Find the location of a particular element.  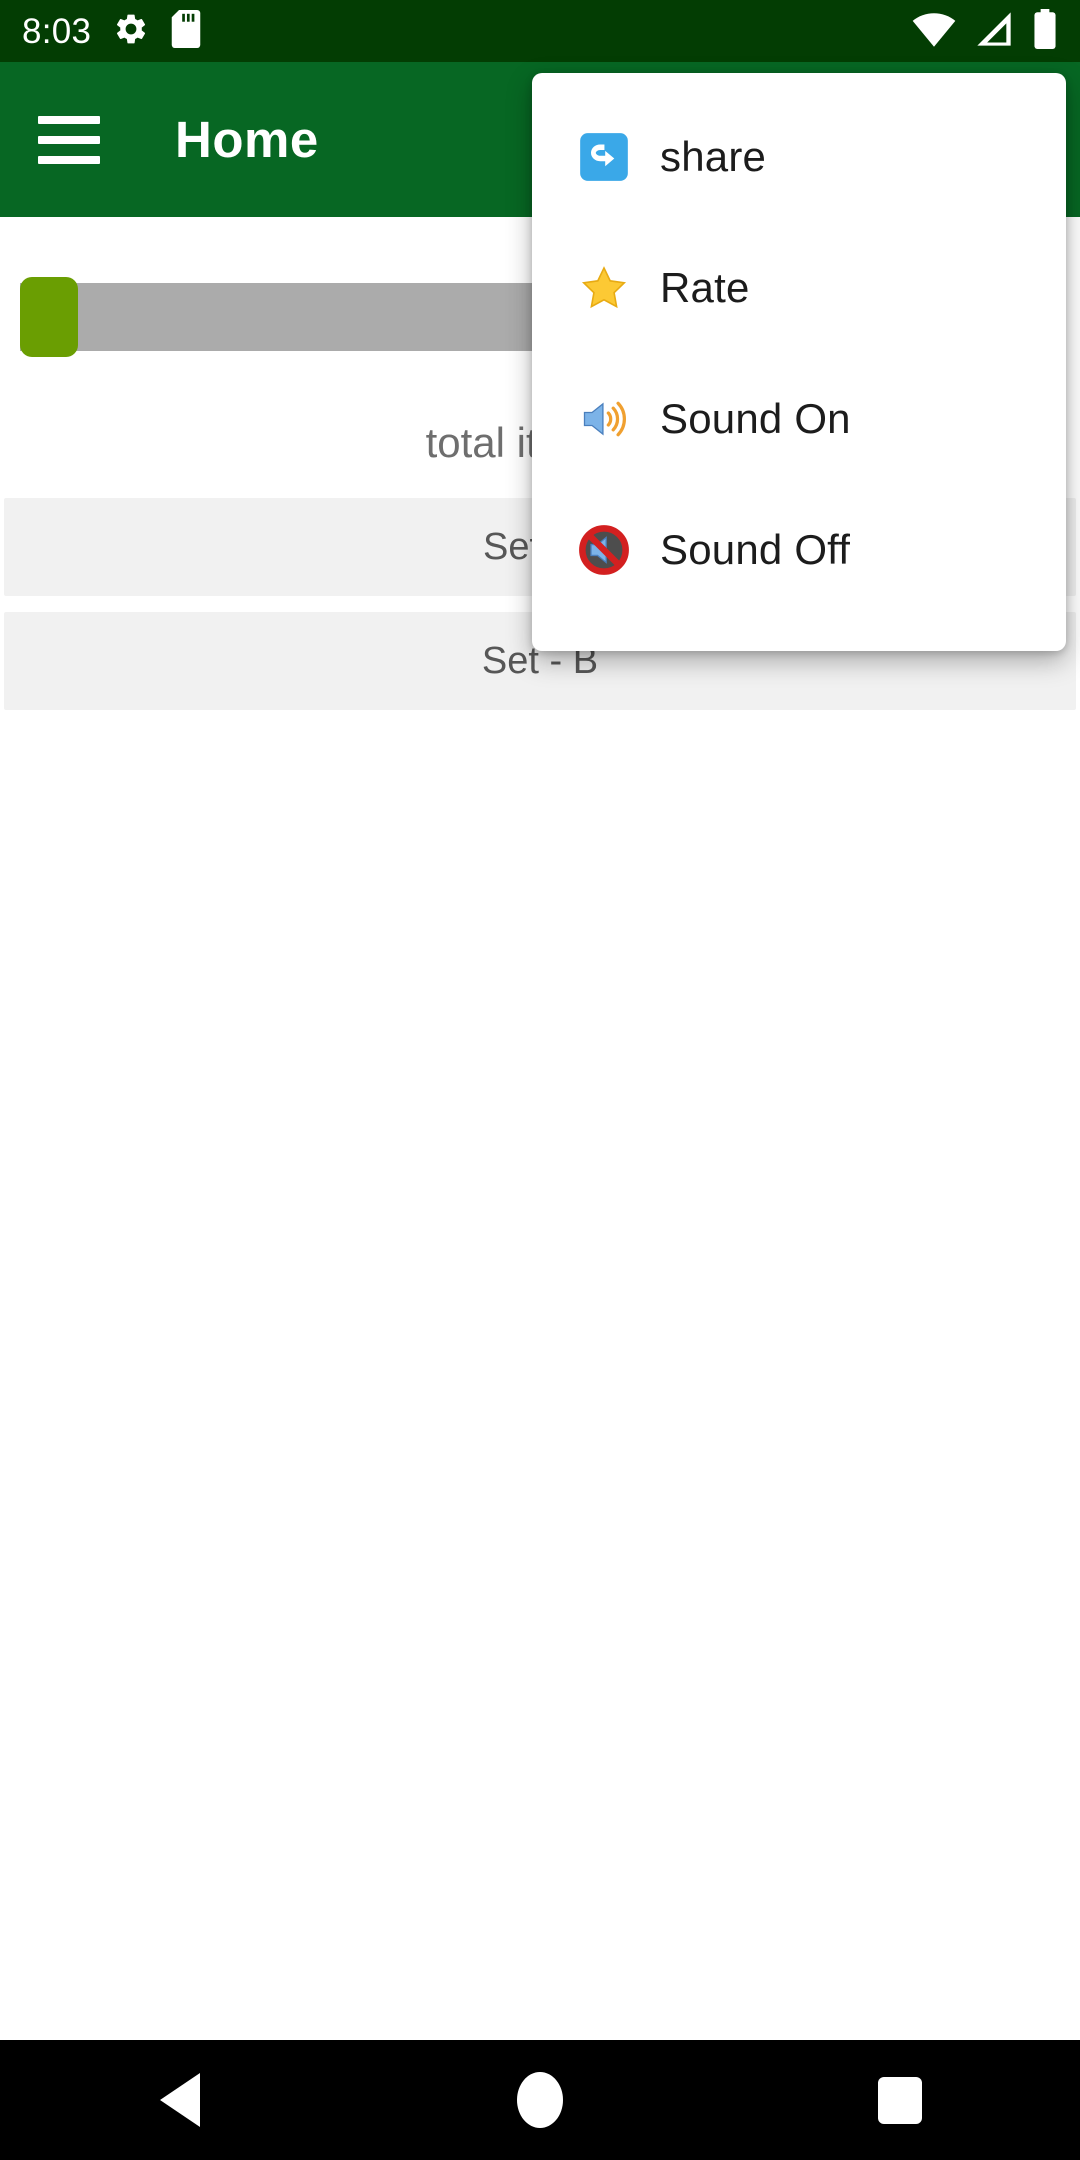

menu-item-label: share is located at coordinates (713, 156).